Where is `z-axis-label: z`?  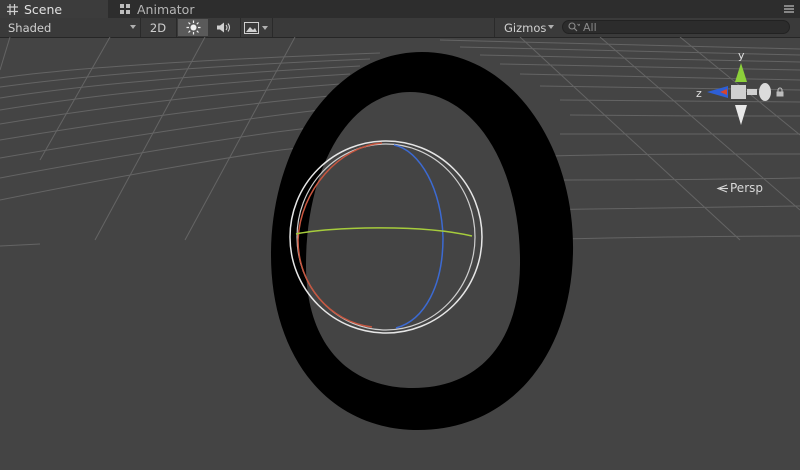
z-axis-label: z is located at coordinates (699, 93).